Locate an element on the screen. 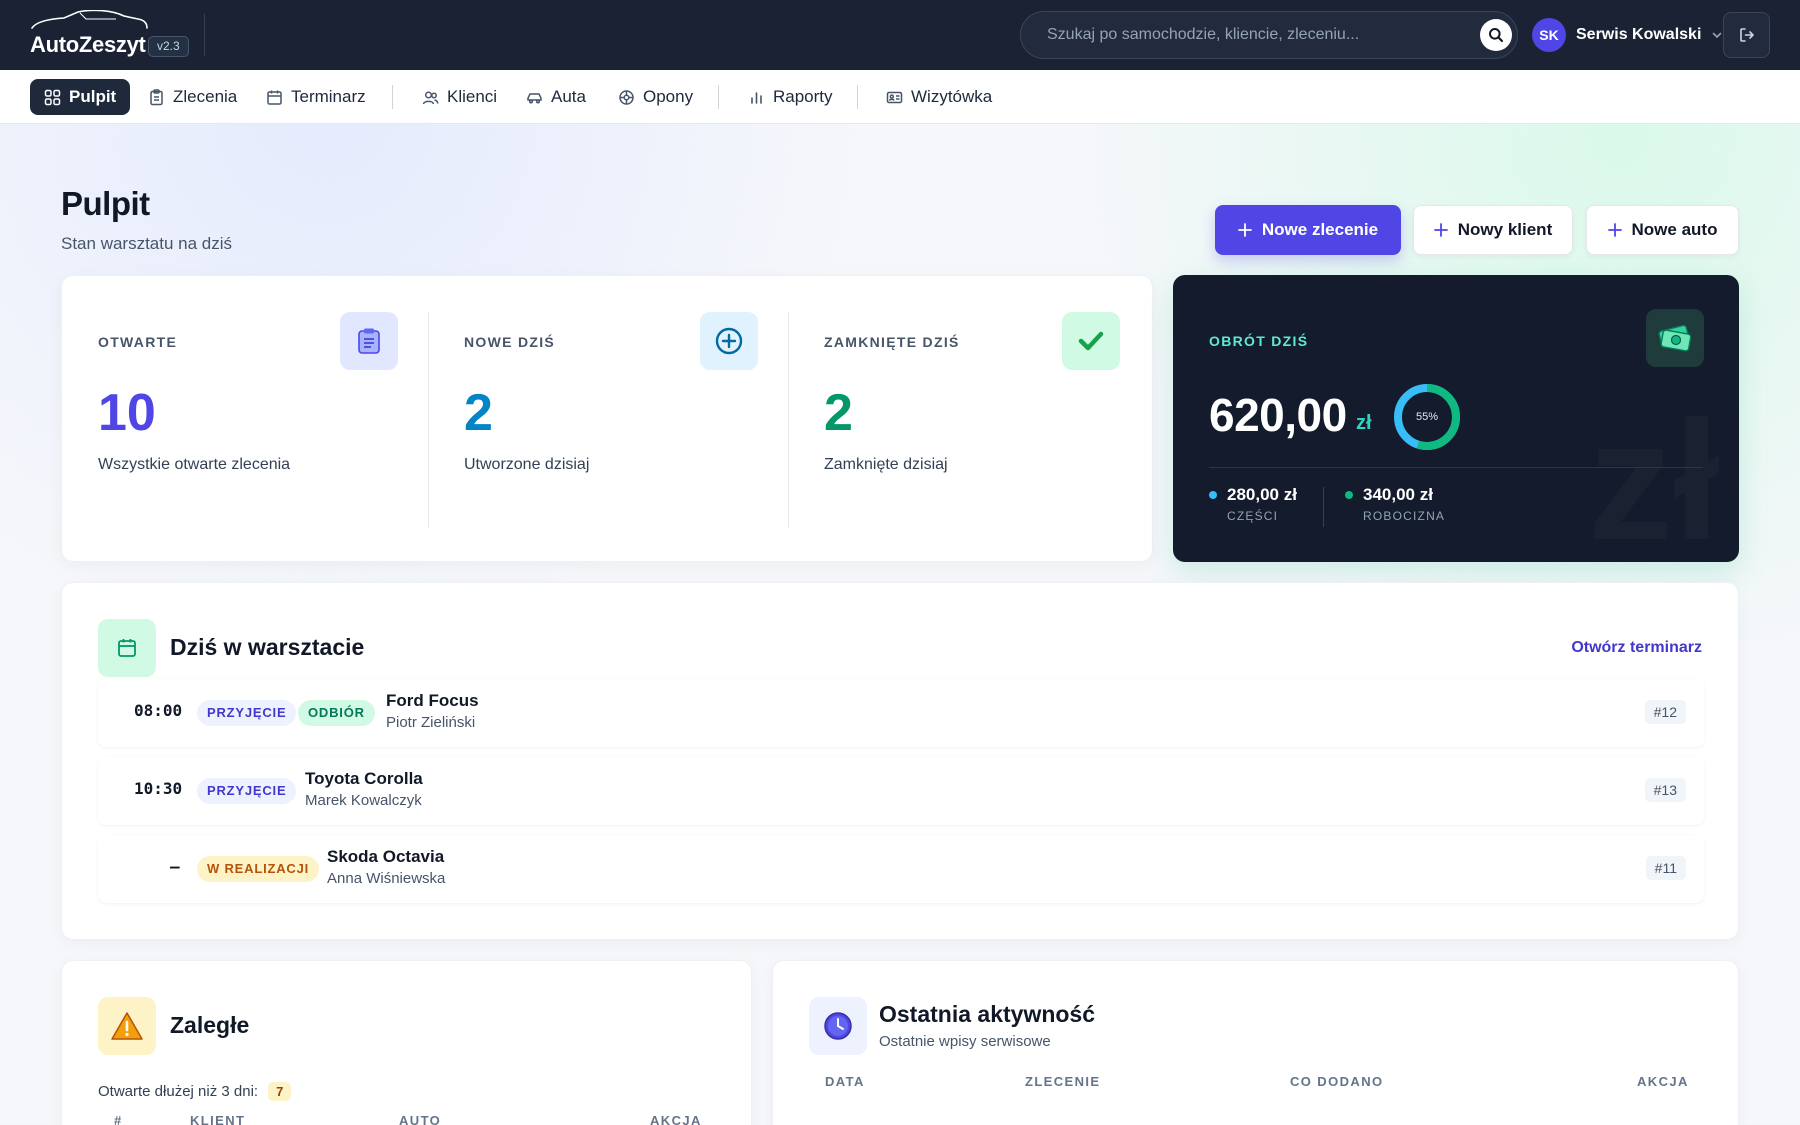 The width and height of the screenshot is (1800, 1125). status-tag: PRZYJĘCIE is located at coordinates (247, 791).